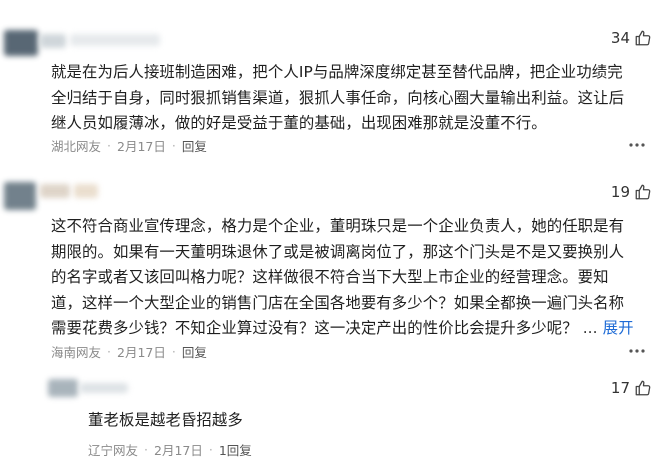 The height and width of the screenshot is (459, 660). I want to click on comment-meta: 湖北网友 · 2月17日 · 回复, so click(129, 145).